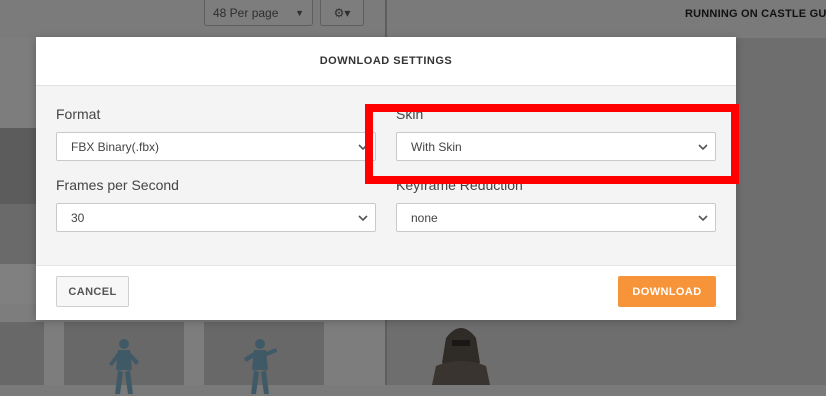 The height and width of the screenshot is (396, 826). I want to click on modal-footer: CANCEL DOWNLOAD, so click(386, 292).